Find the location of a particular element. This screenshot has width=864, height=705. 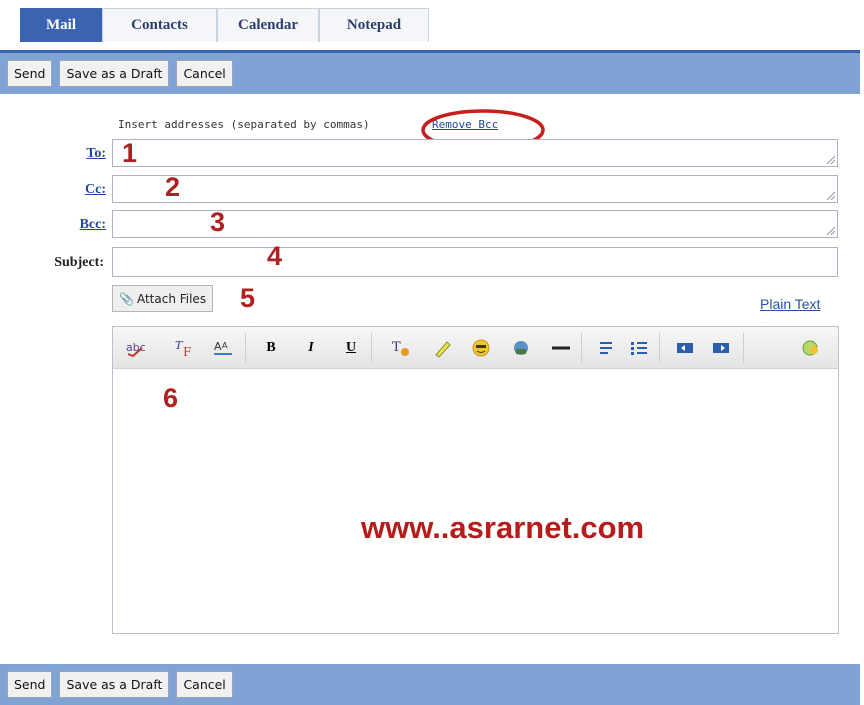

image-icon is located at coordinates (521, 348).